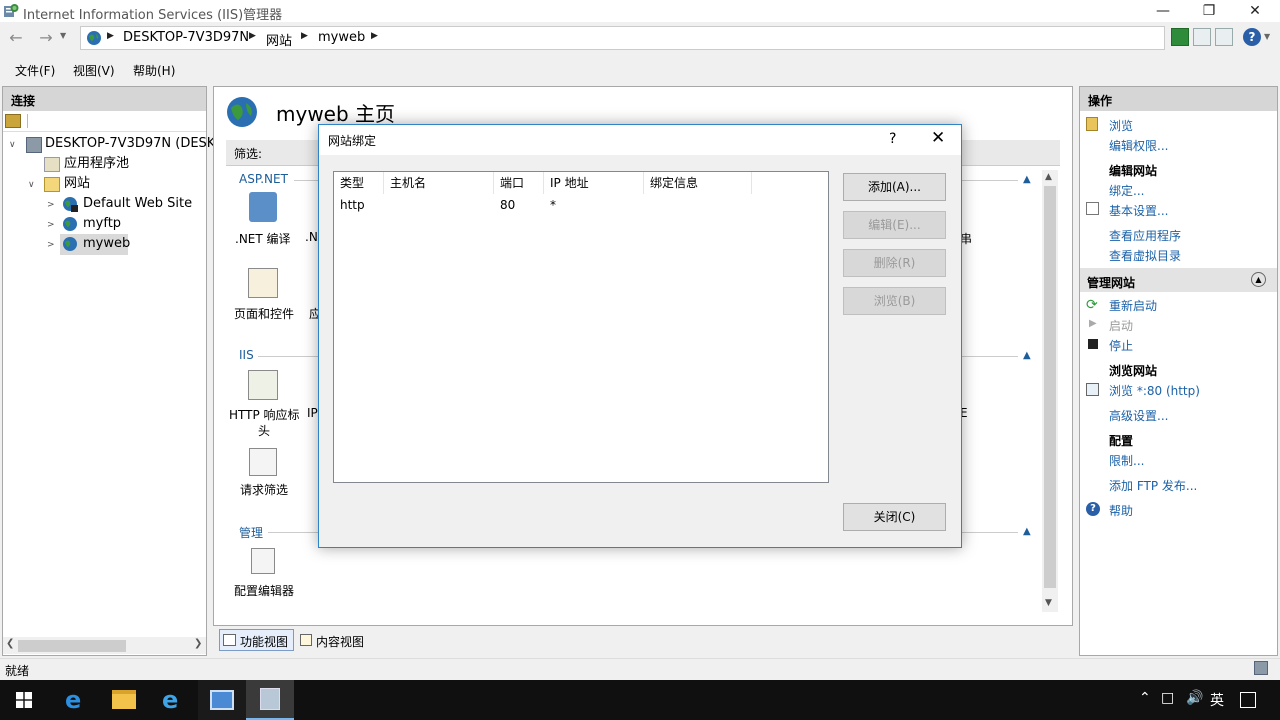 This screenshot has height=720, width=1280. I want to click on request-filter-icon, so click(263, 462).